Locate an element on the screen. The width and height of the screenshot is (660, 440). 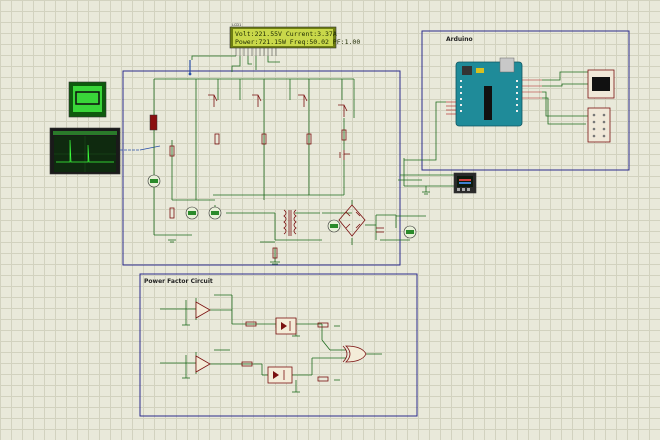
ground-symbols is located at coordinates (299, 228).